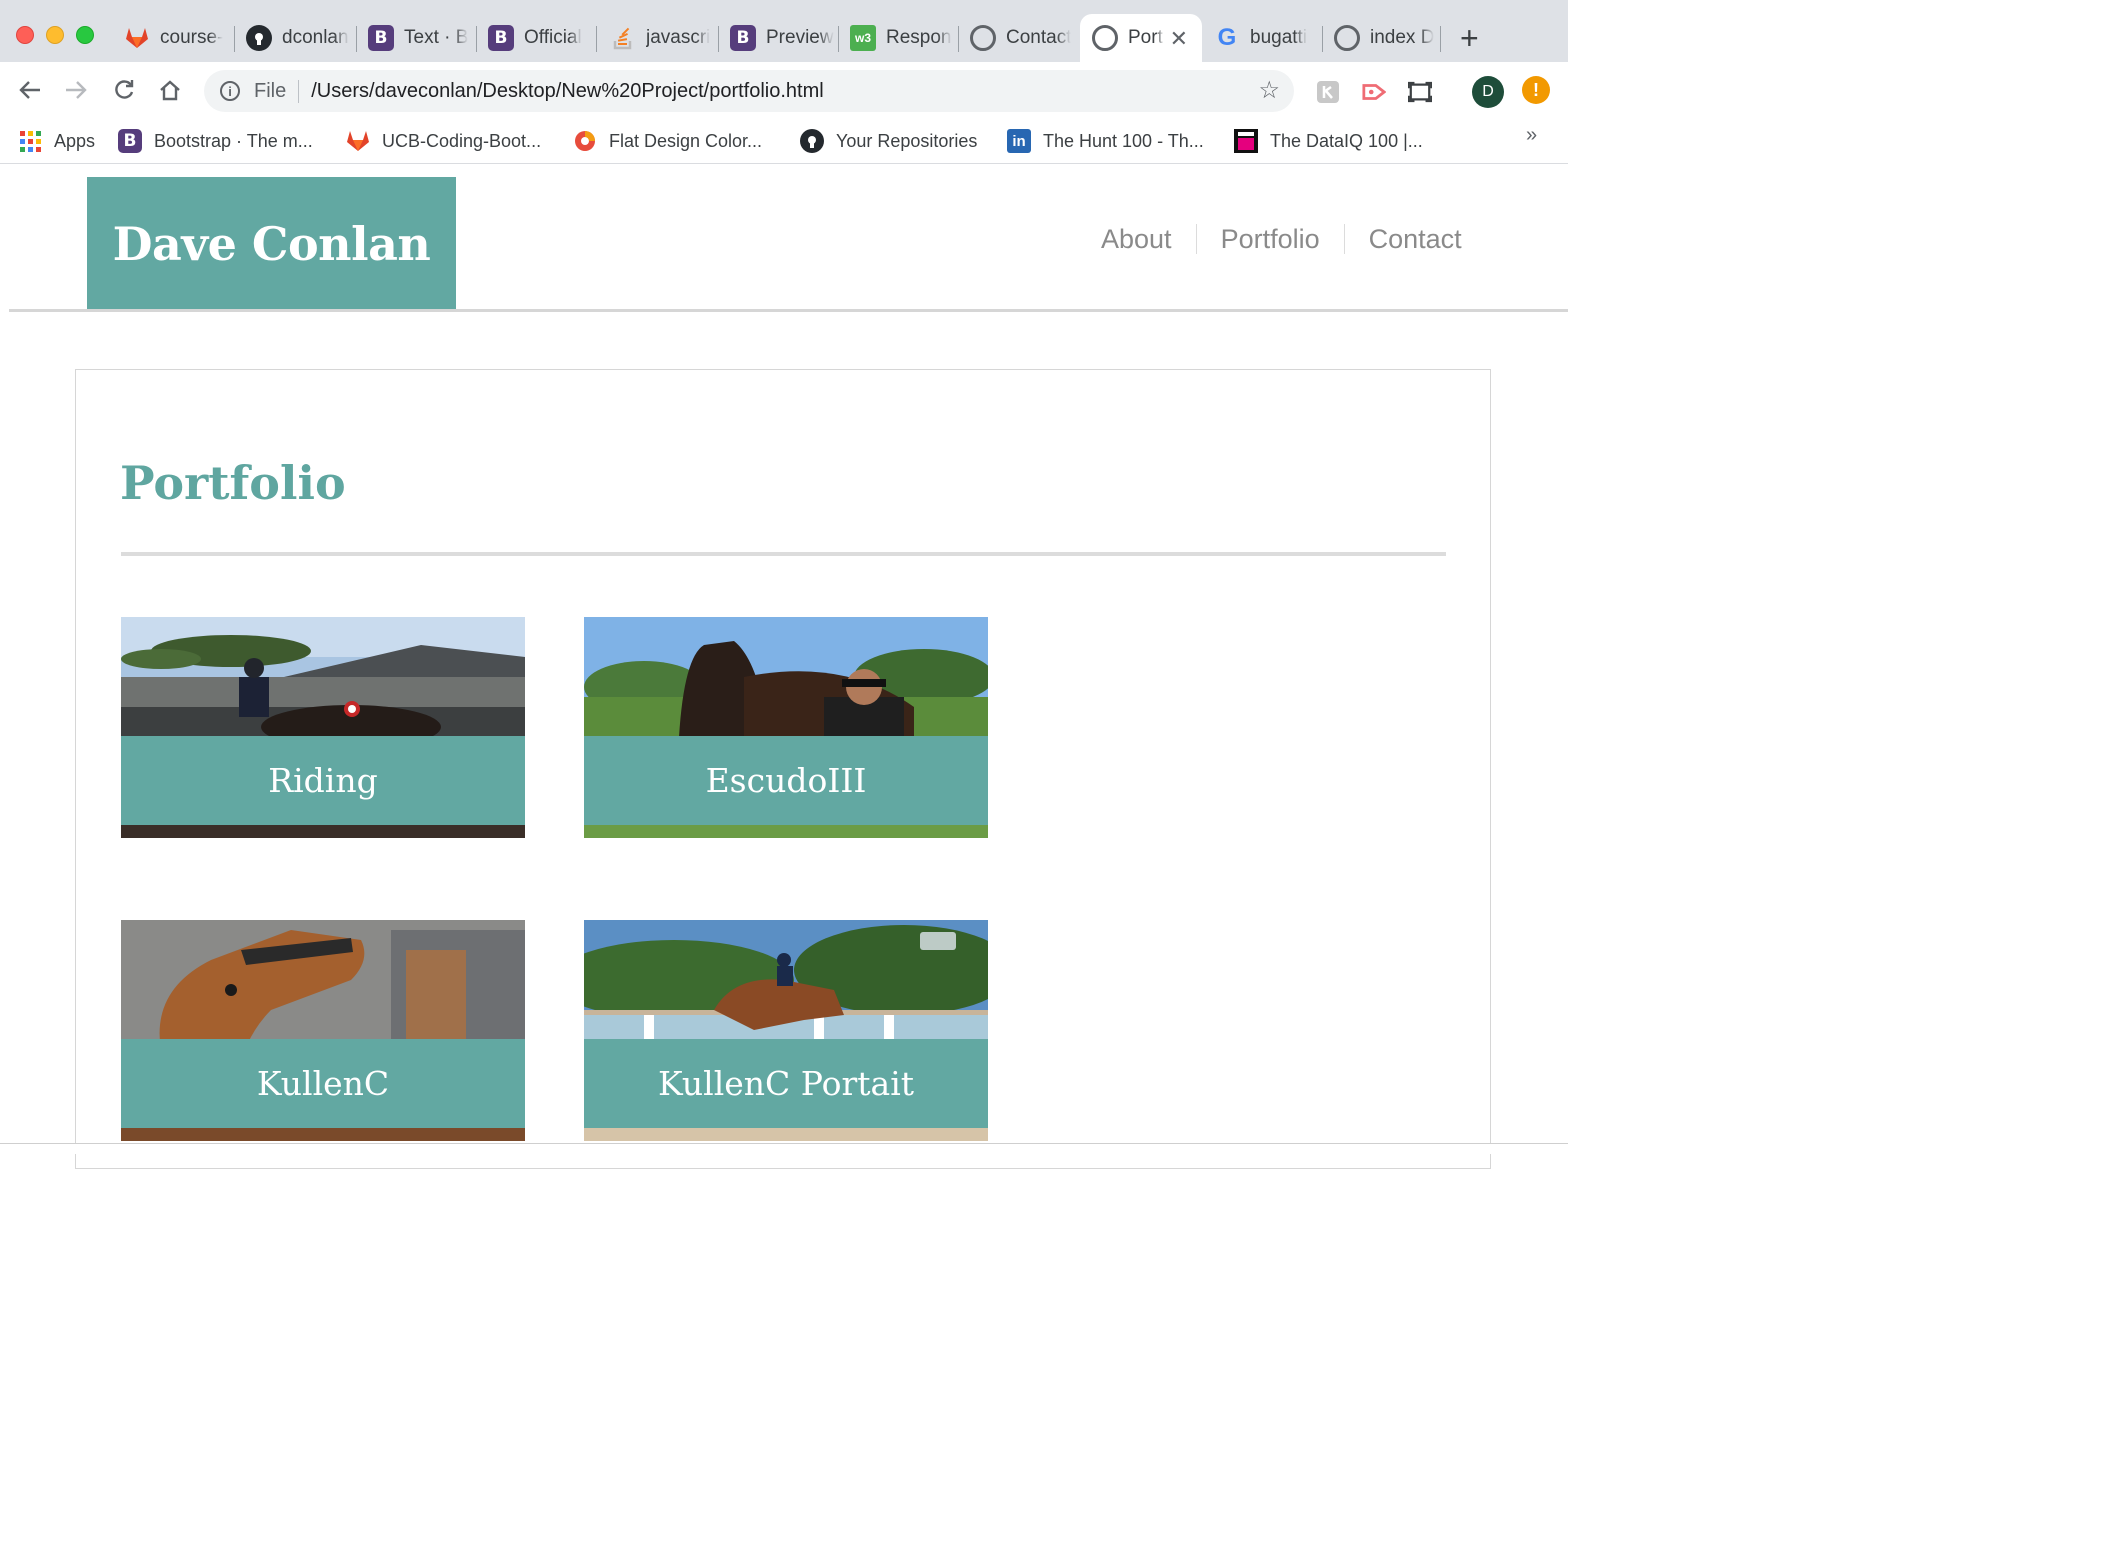 The height and width of the screenshot is (1562, 2126). Describe the element at coordinates (1420, 92) in the screenshot. I see `screen-capture-icon` at that location.